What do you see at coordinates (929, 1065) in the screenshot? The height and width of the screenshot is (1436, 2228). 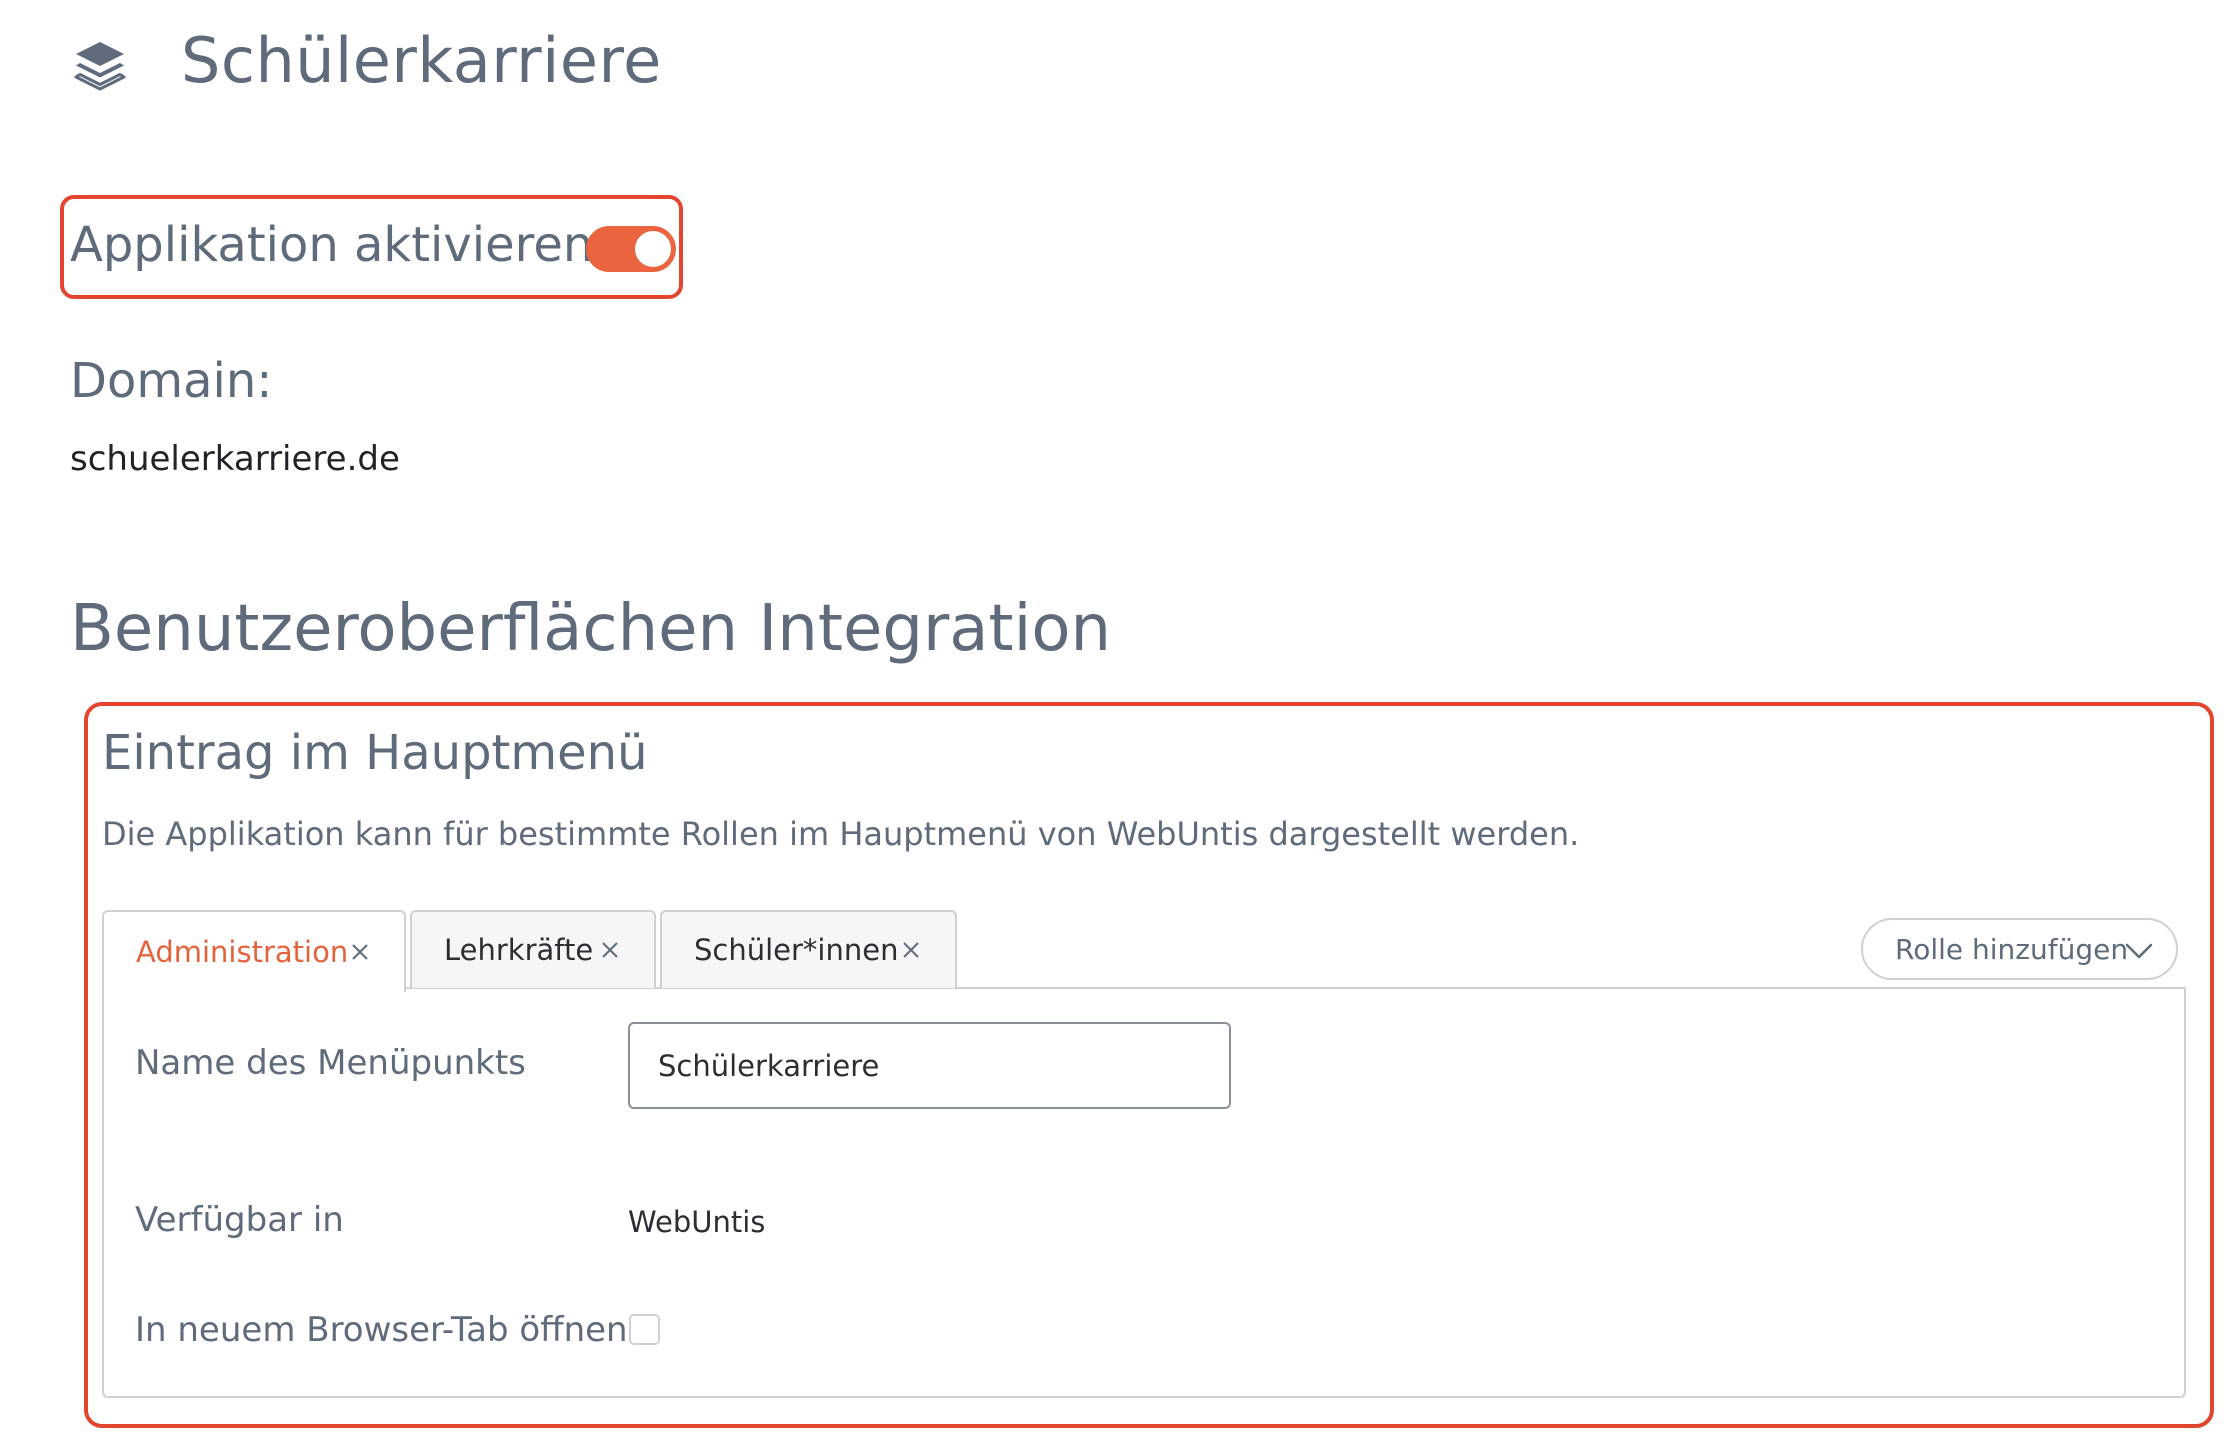 I see `menu-item-name-input` at bounding box center [929, 1065].